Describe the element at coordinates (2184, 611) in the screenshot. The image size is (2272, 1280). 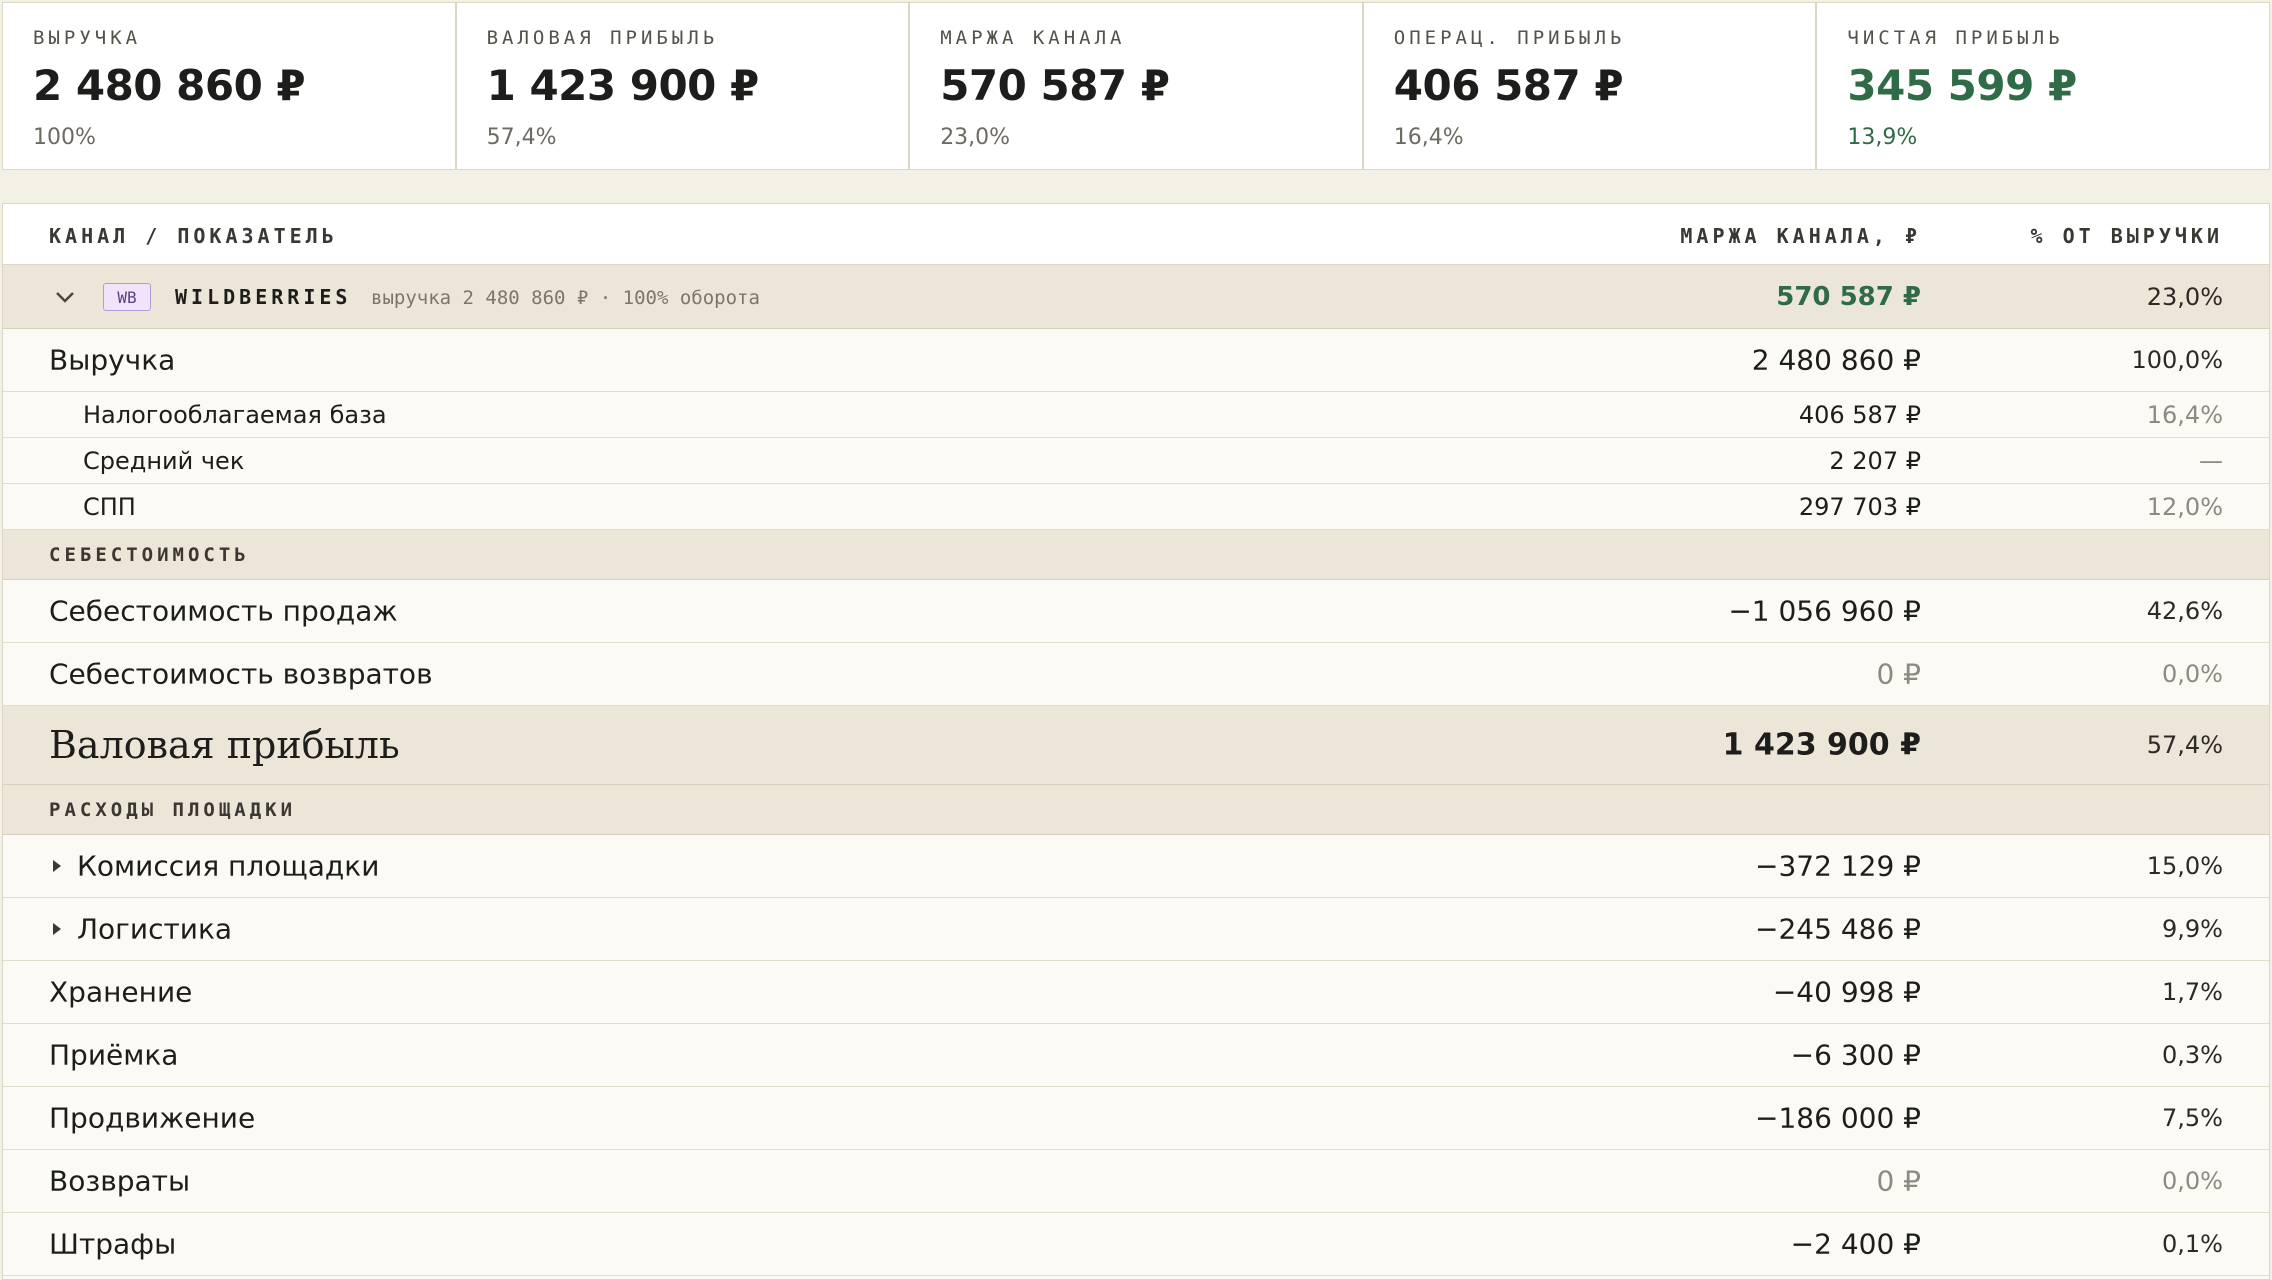
I see `row-percent: 42,6%` at that location.